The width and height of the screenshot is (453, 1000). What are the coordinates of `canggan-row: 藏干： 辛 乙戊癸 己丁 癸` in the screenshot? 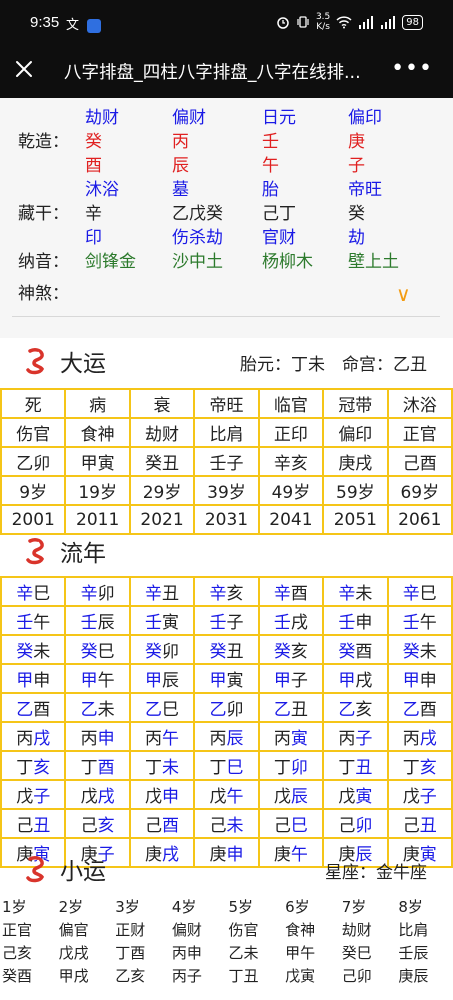 It's located at (226, 214).